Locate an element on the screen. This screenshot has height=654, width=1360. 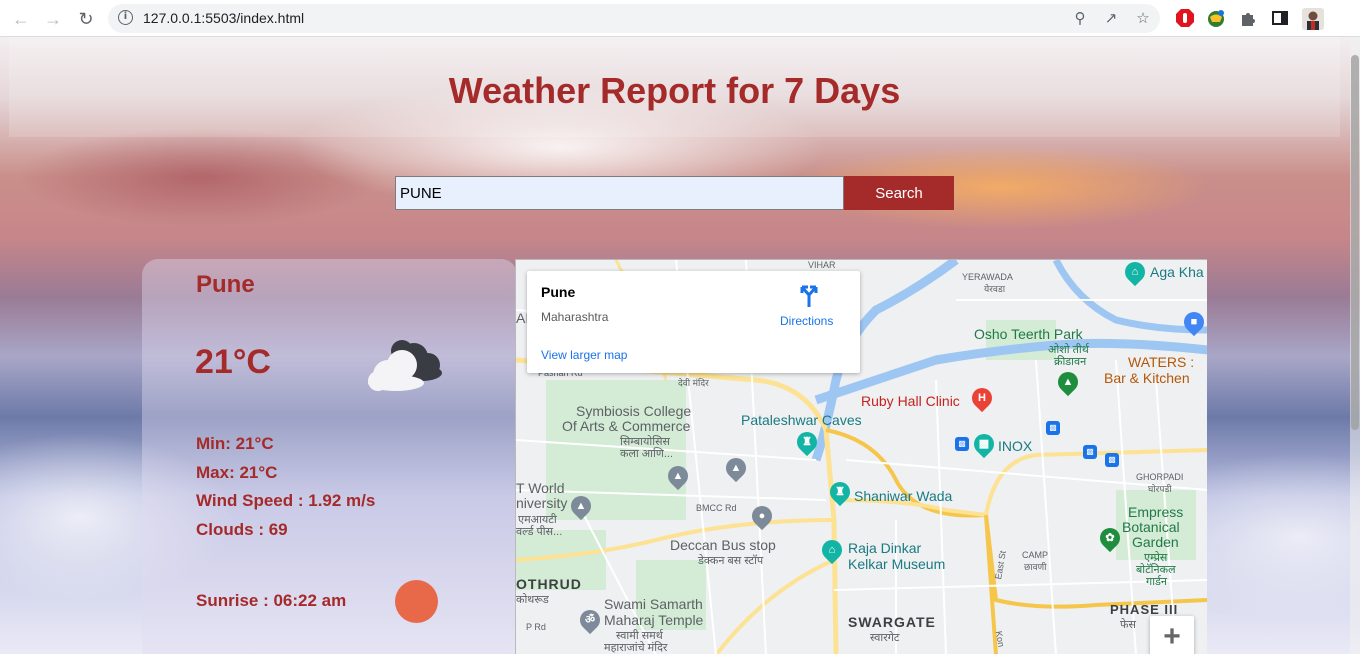
city-search-input is located at coordinates (619, 193).